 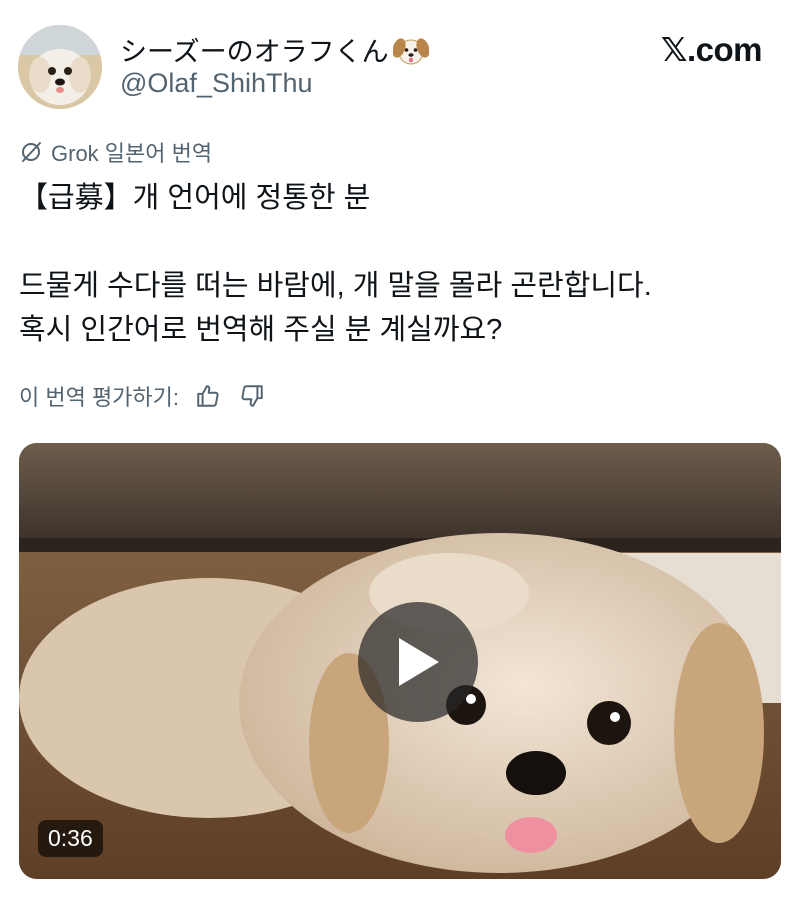 What do you see at coordinates (410, 50) in the screenshot?
I see `dog-face-icon` at bounding box center [410, 50].